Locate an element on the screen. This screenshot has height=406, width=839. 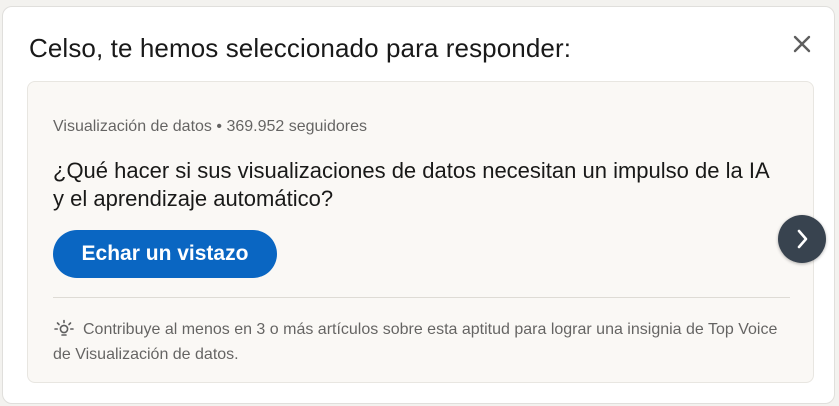
divider is located at coordinates (421, 297).